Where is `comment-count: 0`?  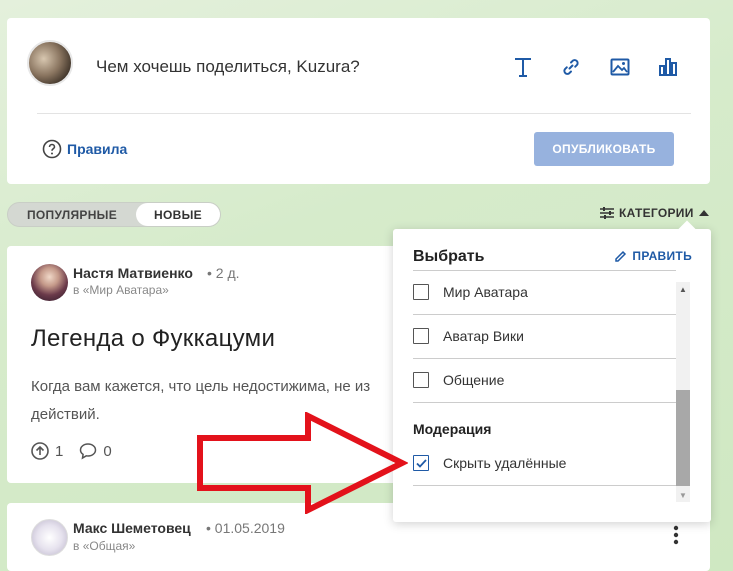
comment-count: 0 is located at coordinates (107, 451).